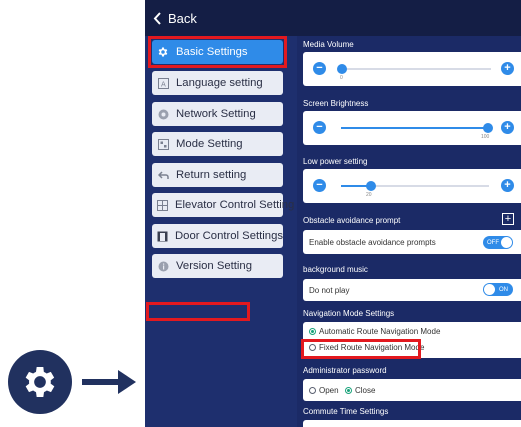 The height and width of the screenshot is (427, 521). I want to click on elevator-icon, so click(162, 205).